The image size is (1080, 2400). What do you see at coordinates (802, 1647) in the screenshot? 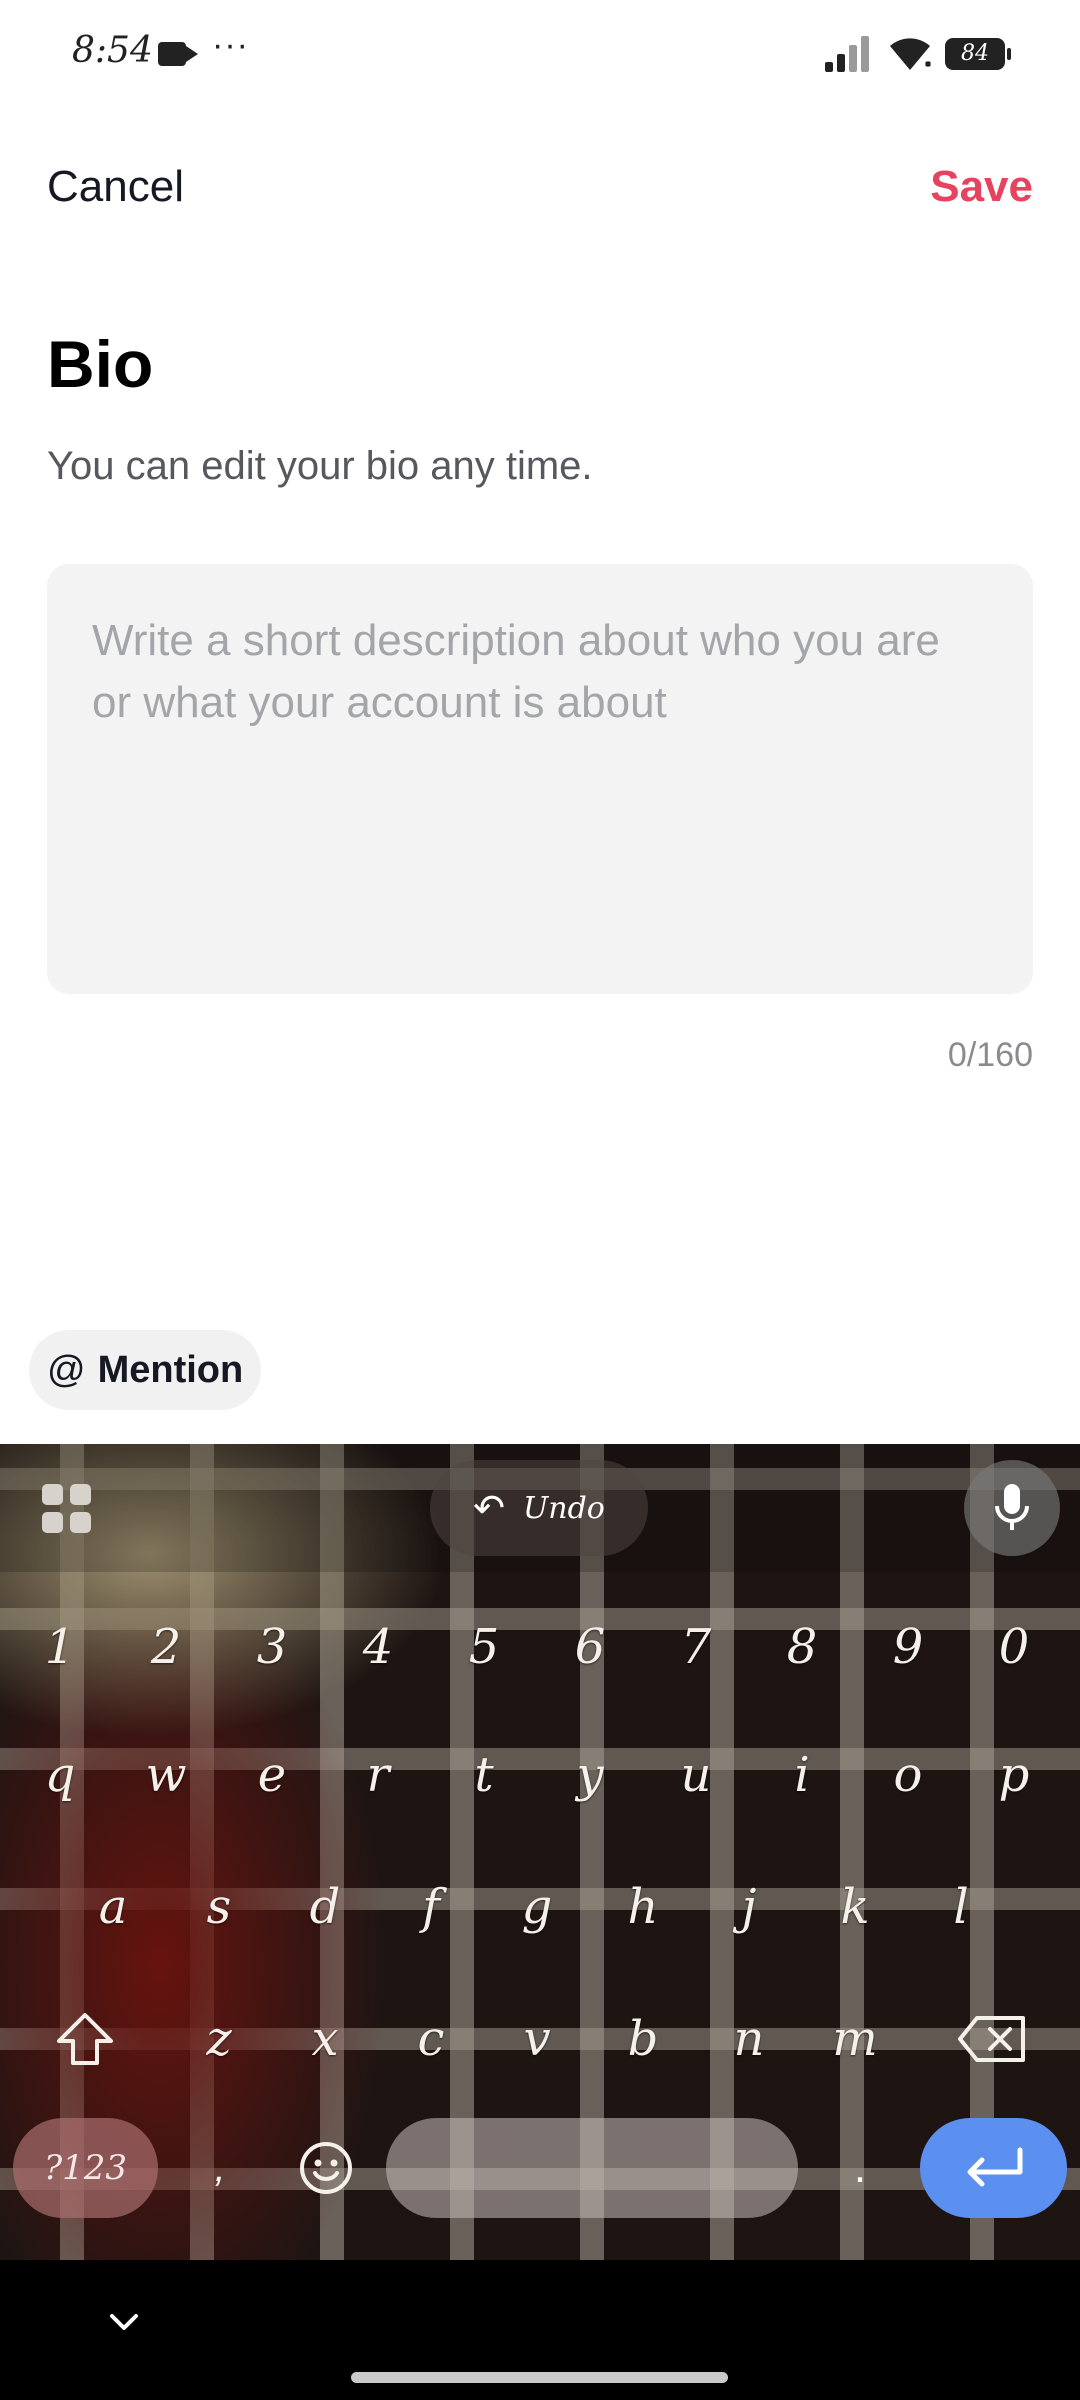
I see `key-8: 8` at bounding box center [802, 1647].